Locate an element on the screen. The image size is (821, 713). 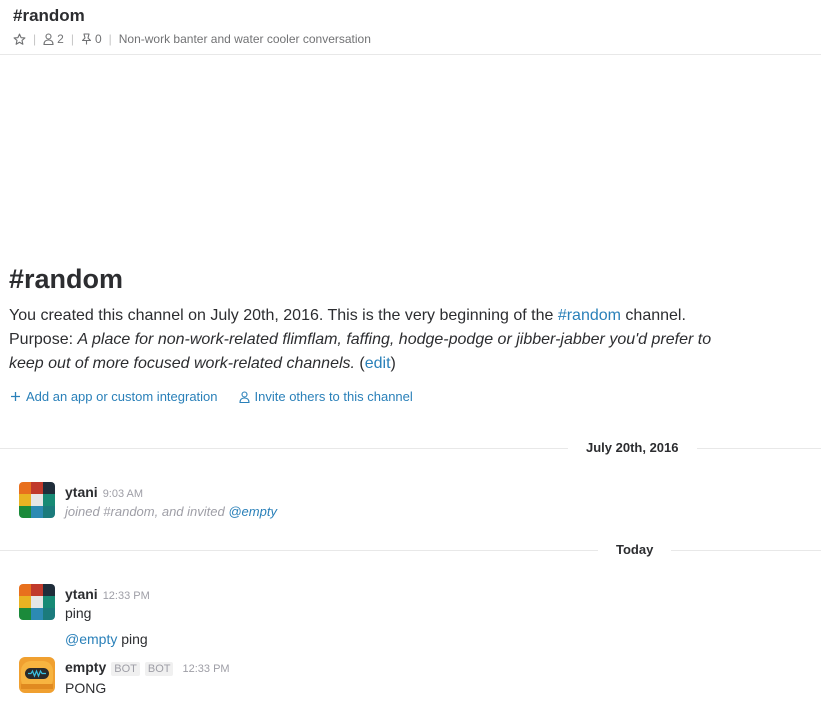
date-divider-label: July 20th, 2016 is located at coordinates (632, 447).